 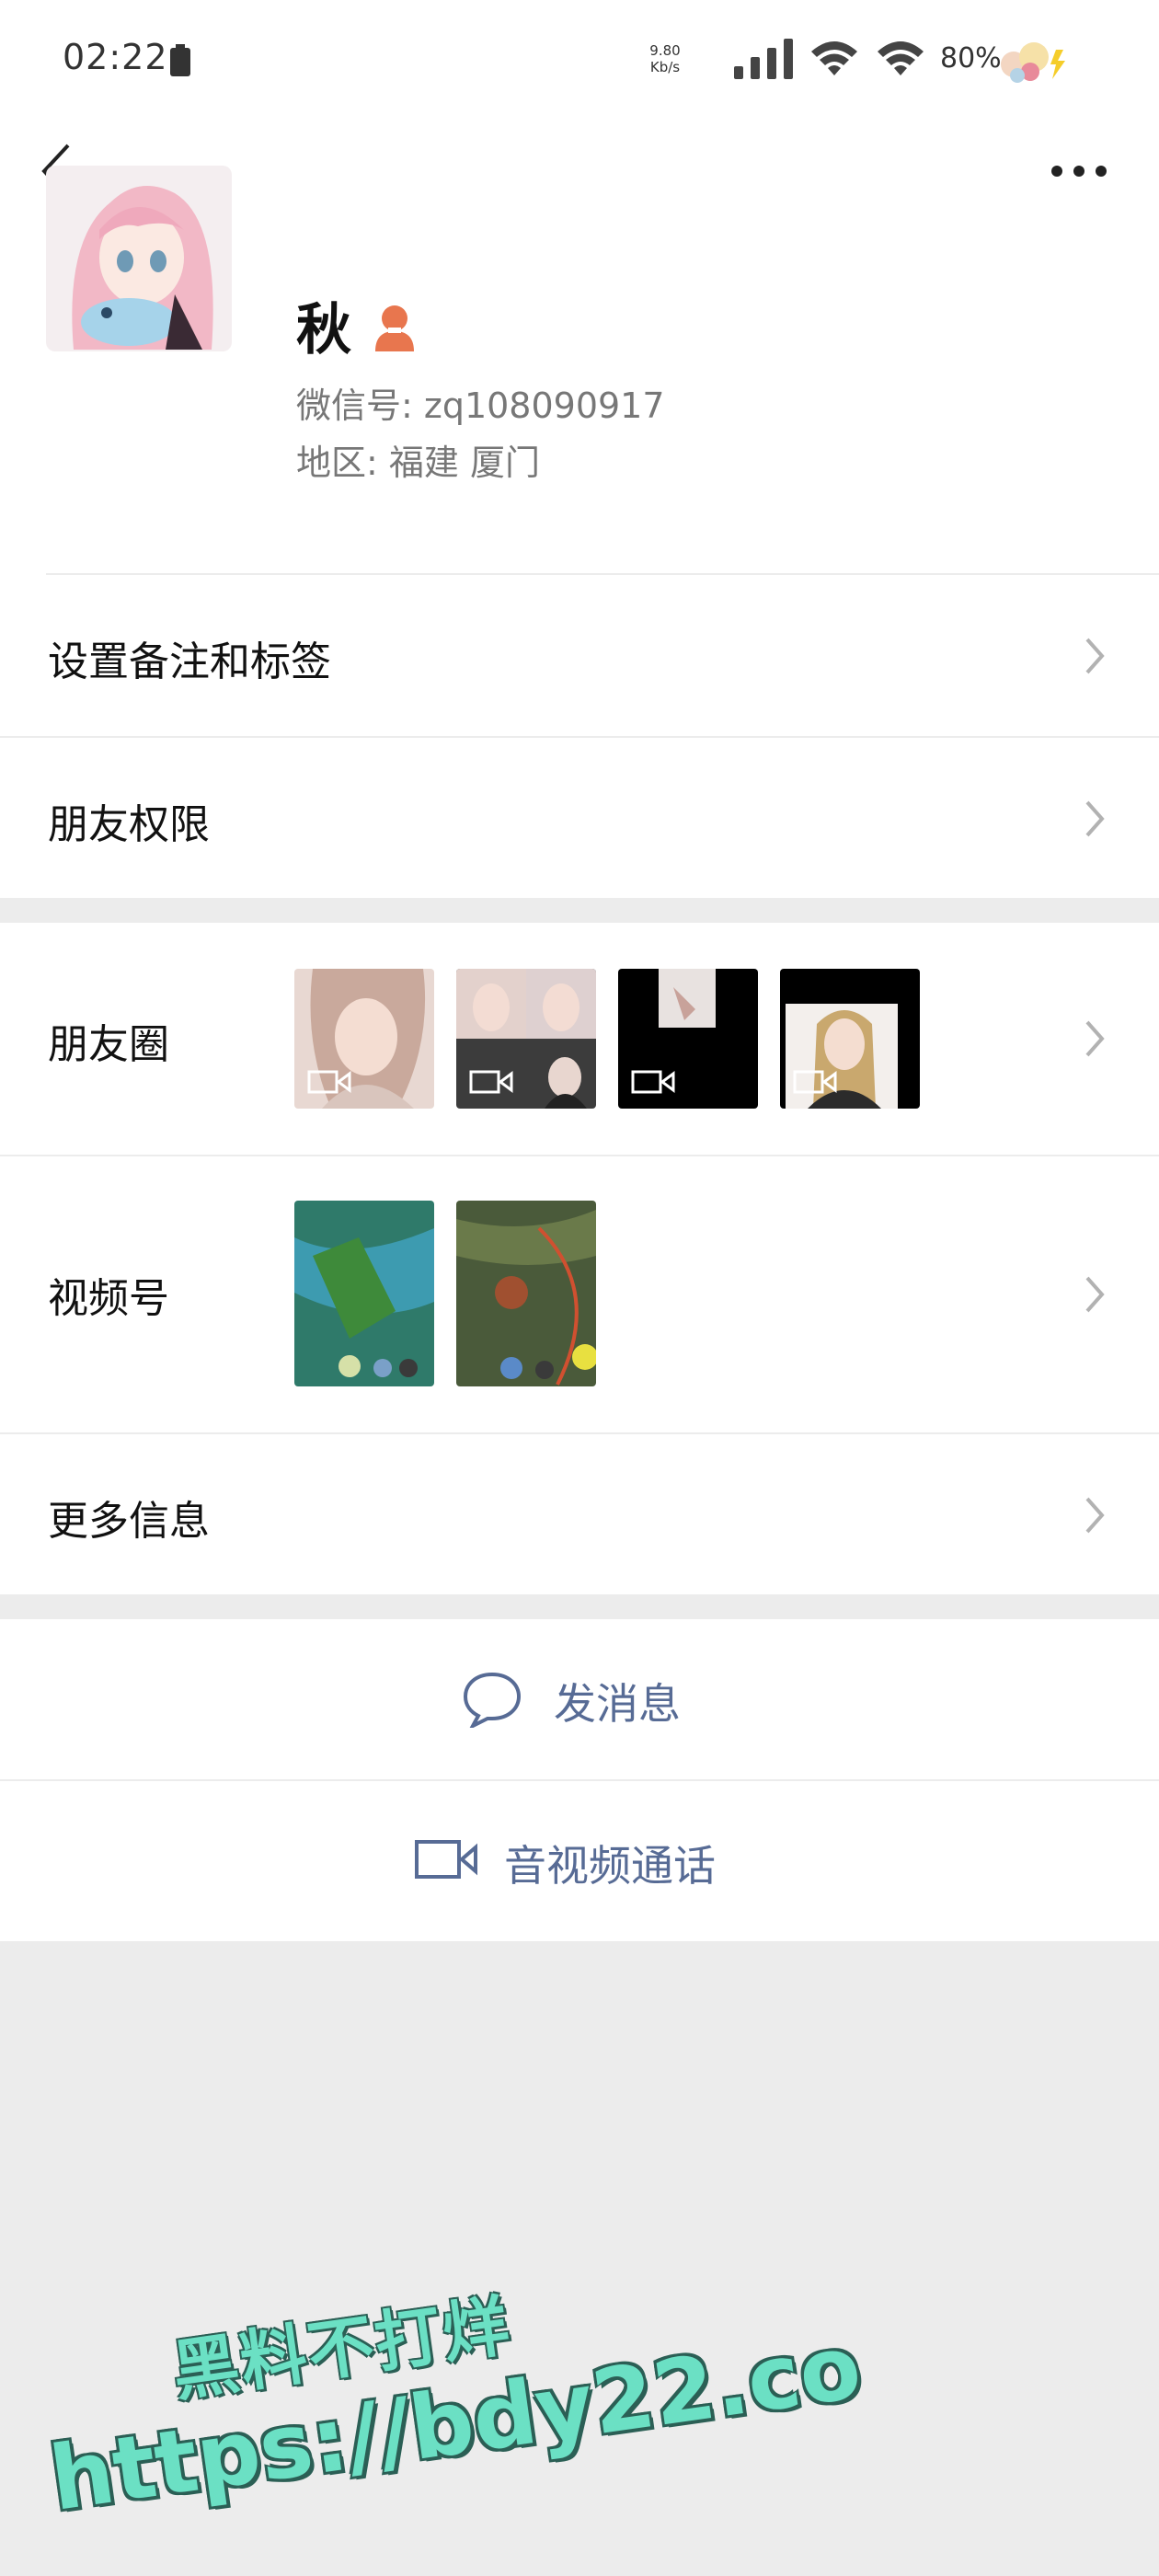 I want to click on status-time: 02:22, so click(x=115, y=57).